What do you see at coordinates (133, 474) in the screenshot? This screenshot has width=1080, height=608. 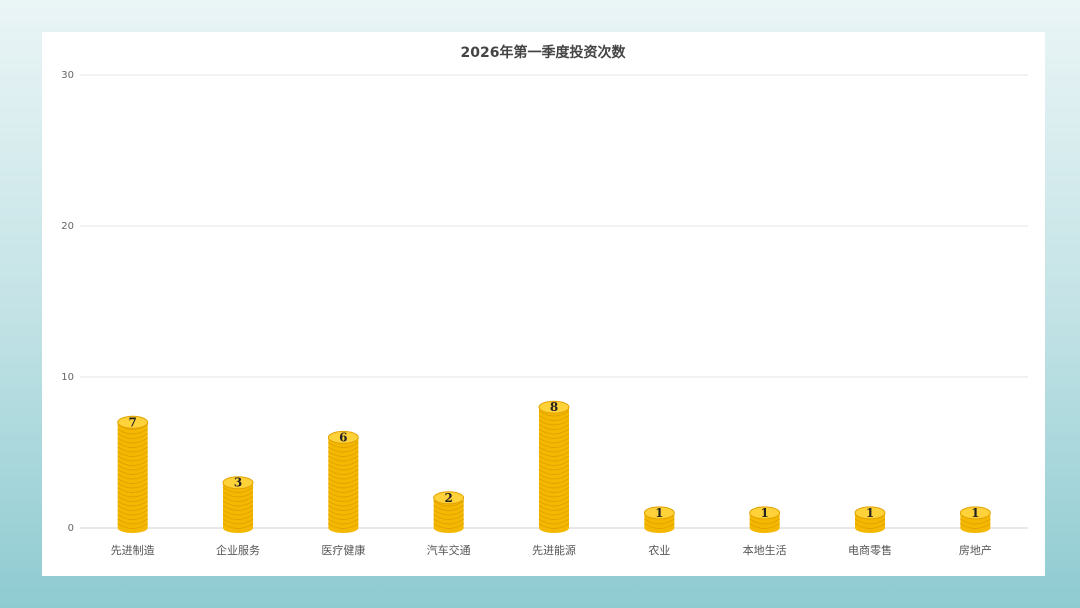 I see `bar-1: 7` at bounding box center [133, 474].